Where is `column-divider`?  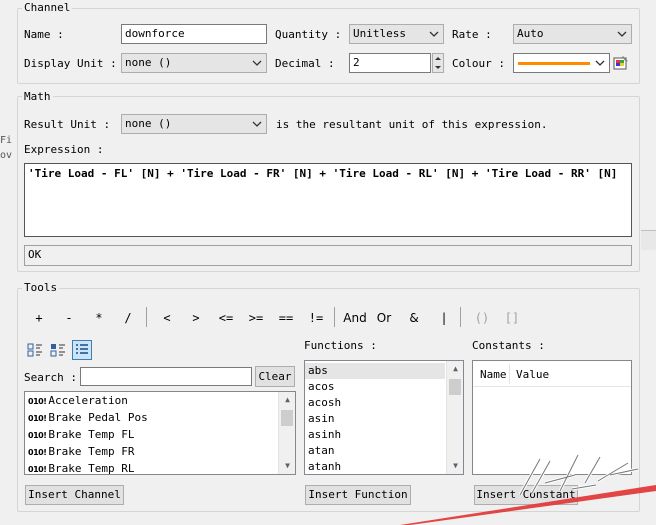
column-divider is located at coordinates (509, 374).